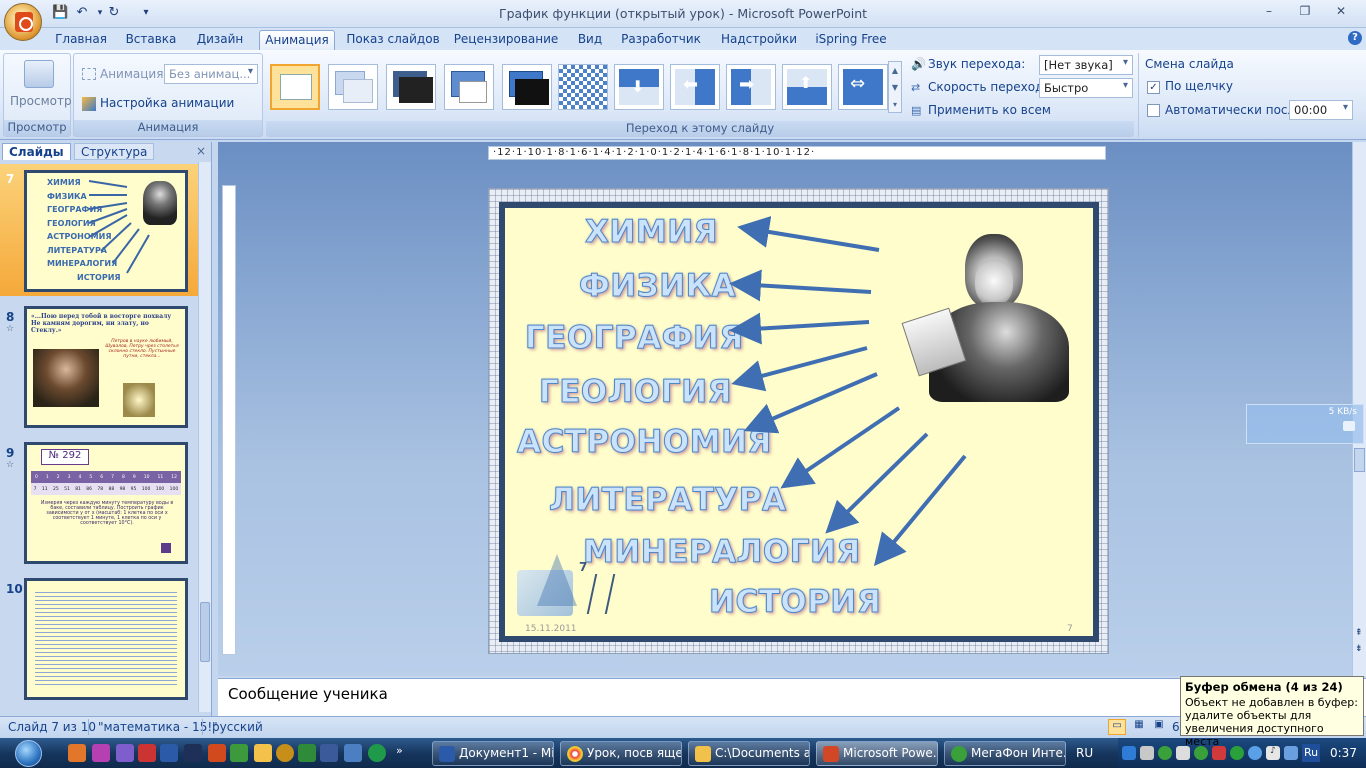 The width and height of the screenshot is (1366, 768). Describe the element at coordinates (1321, 110) in the screenshot. I see `auto-advance-time: 00:00` at that location.